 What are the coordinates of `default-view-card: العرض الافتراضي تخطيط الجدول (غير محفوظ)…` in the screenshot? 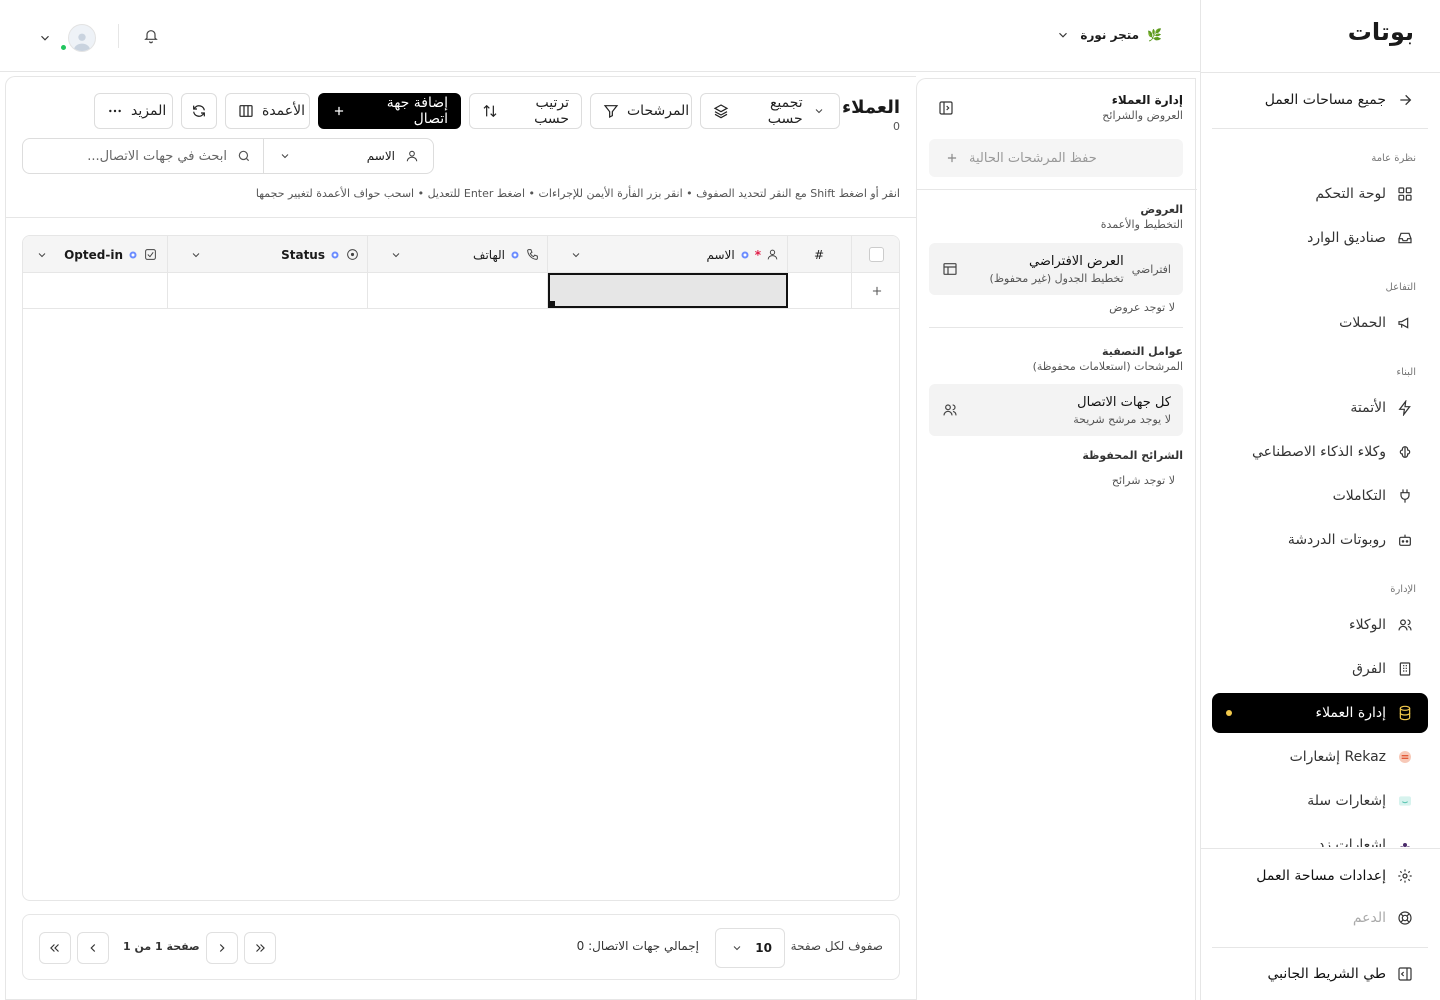 It's located at (1056, 269).